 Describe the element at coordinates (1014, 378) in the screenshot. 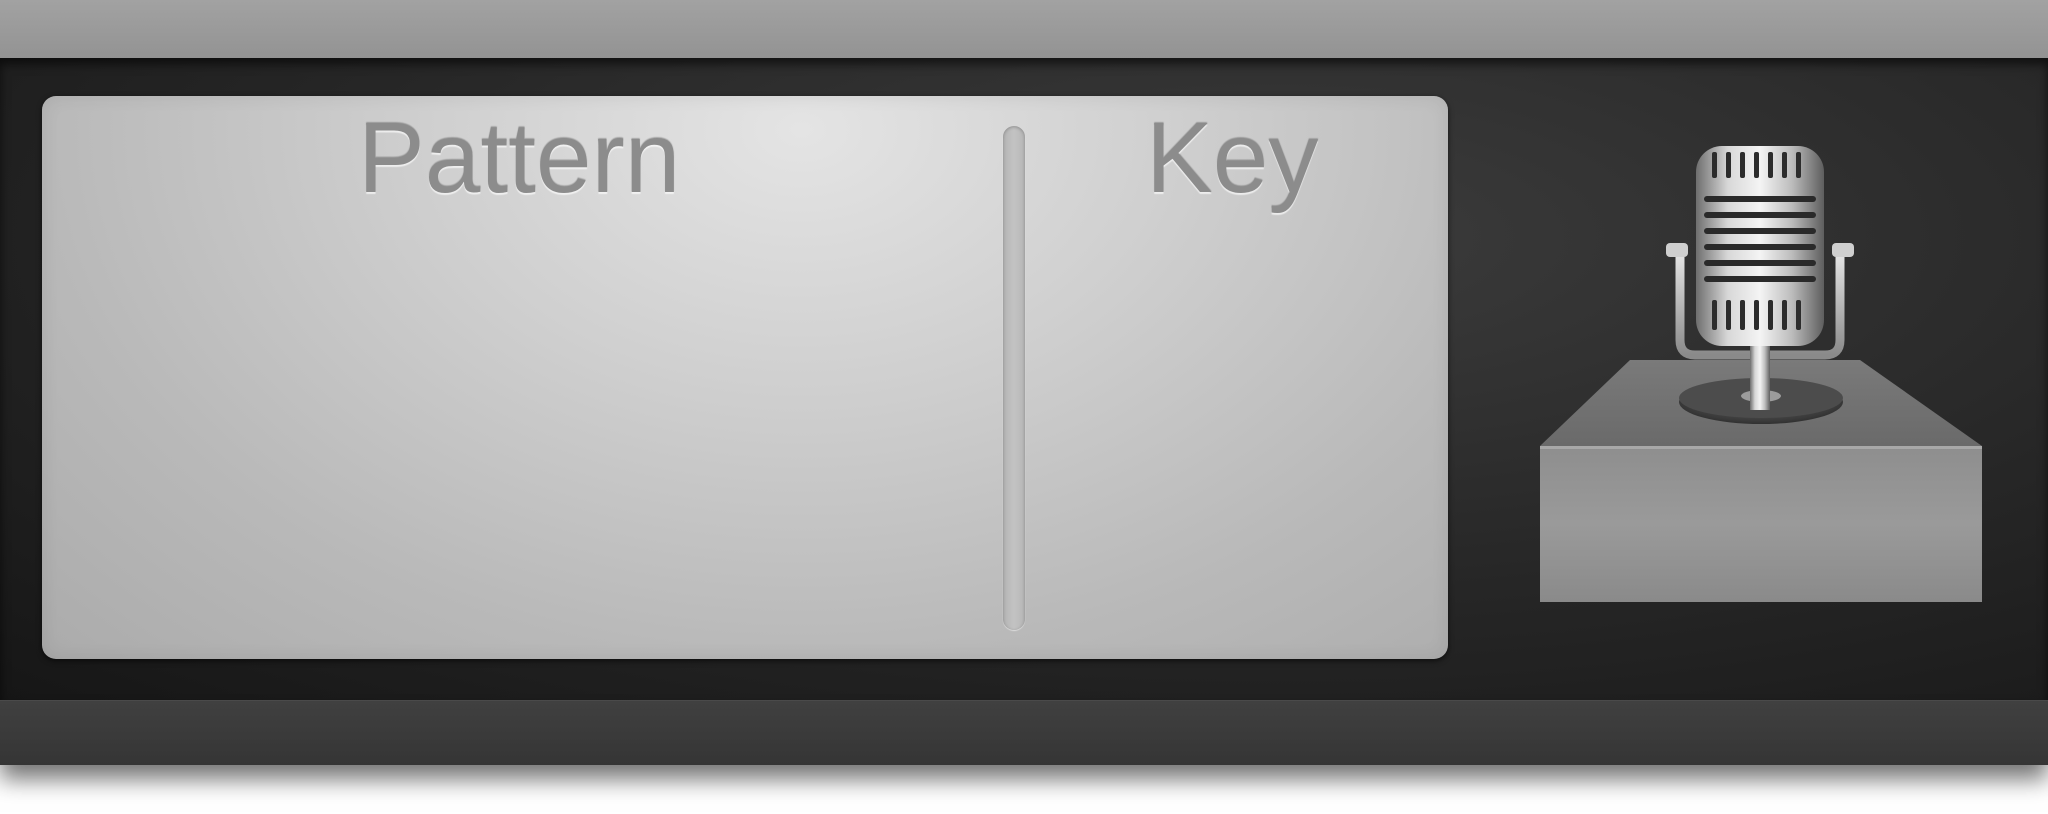

I see `column-divider` at that location.